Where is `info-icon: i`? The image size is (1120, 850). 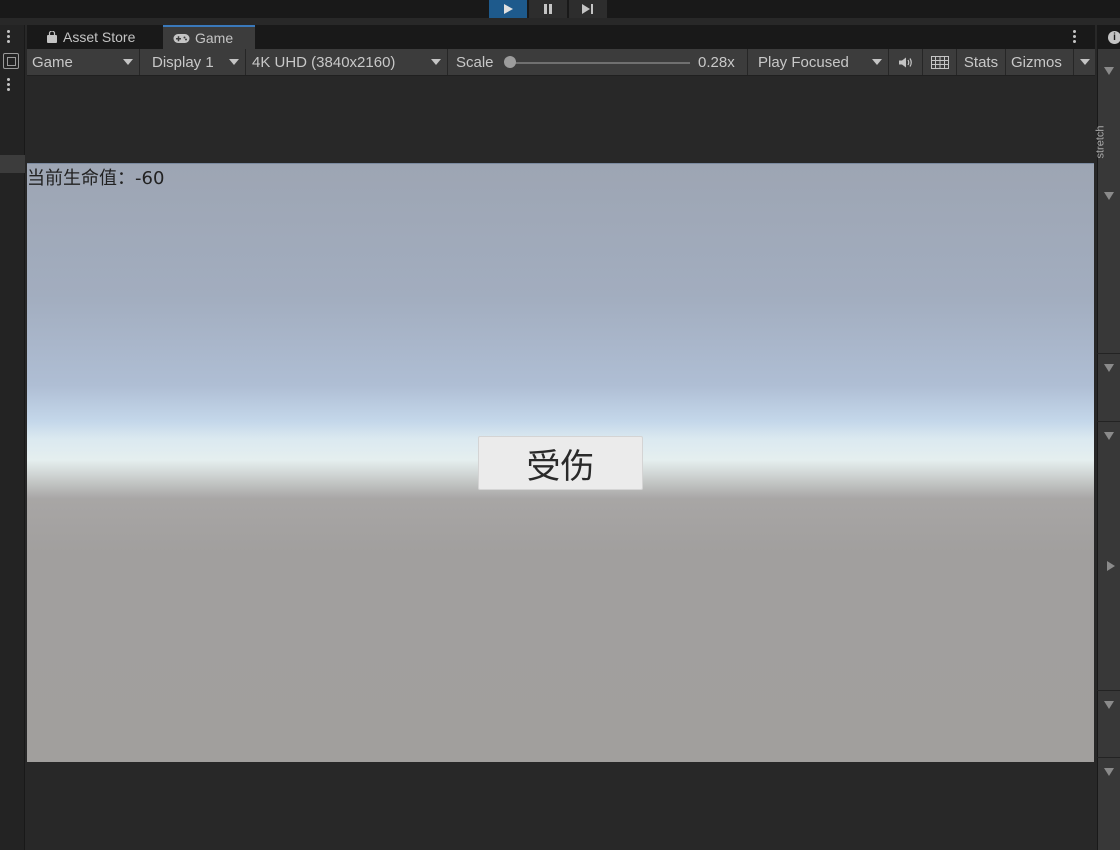
info-icon: i is located at coordinates (1114, 37).